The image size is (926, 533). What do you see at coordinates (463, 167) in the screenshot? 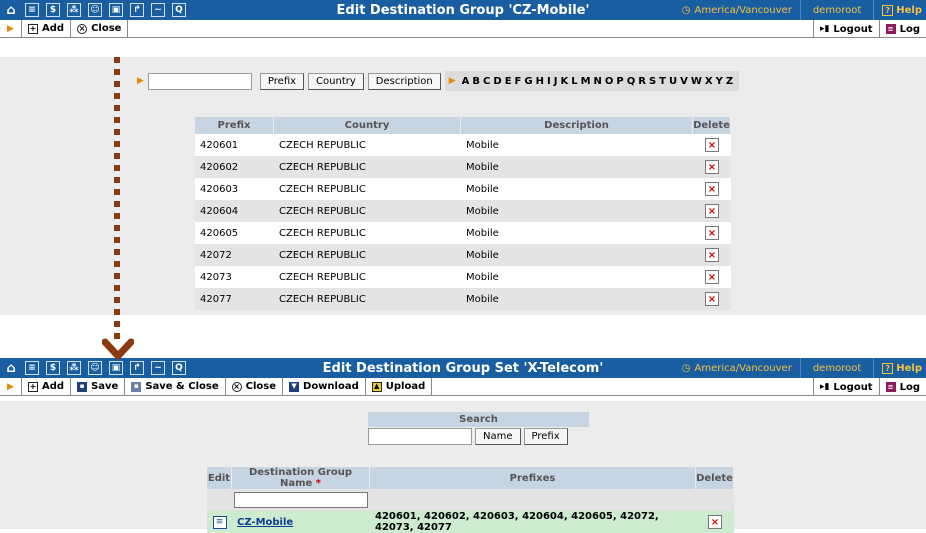
I see `table-row: 420602 CZECH REPUBLIC Mobile ×` at bounding box center [463, 167].